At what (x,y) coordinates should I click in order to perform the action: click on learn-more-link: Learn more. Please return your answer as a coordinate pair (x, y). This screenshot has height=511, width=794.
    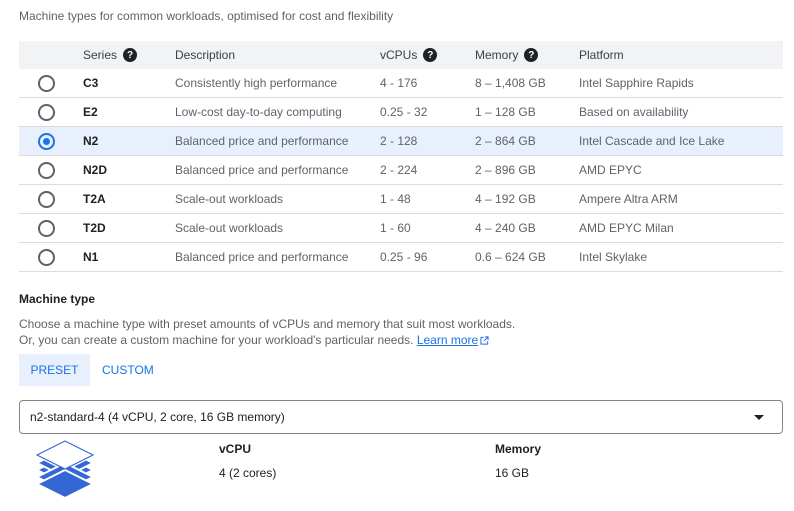
    Looking at the image, I should click on (453, 340).